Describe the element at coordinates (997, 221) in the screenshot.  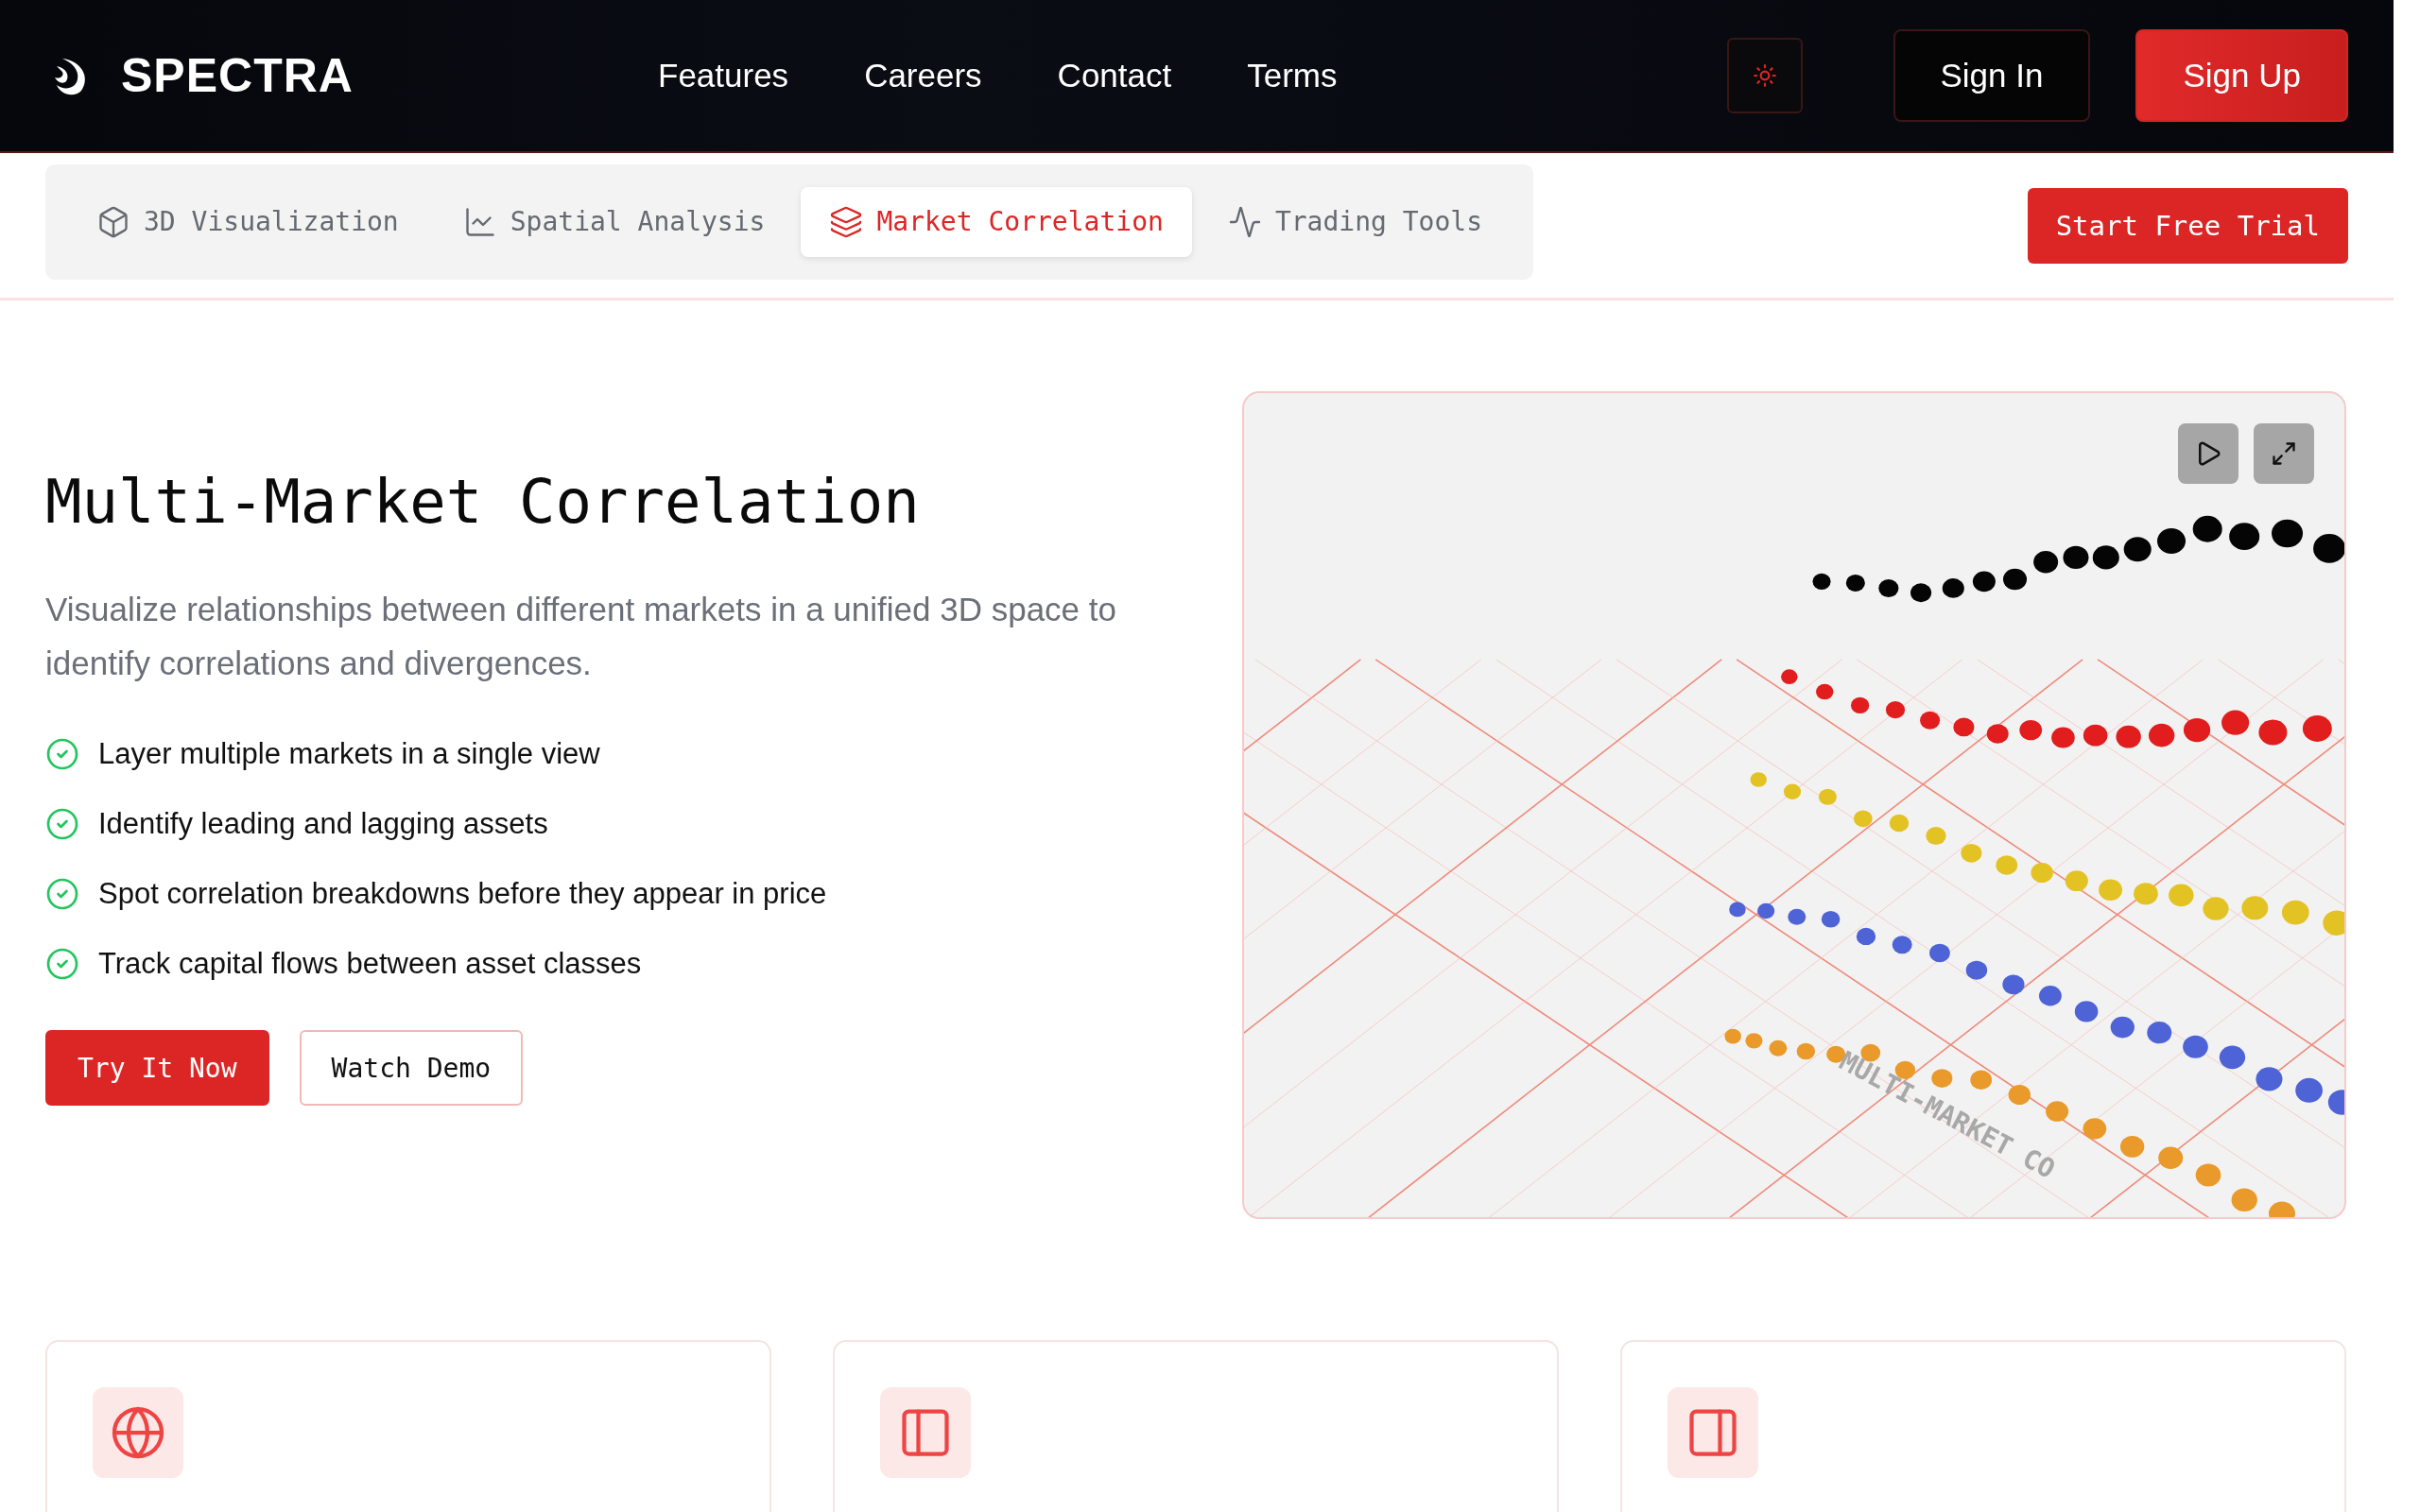
I see `tab: Market Correlation` at that location.